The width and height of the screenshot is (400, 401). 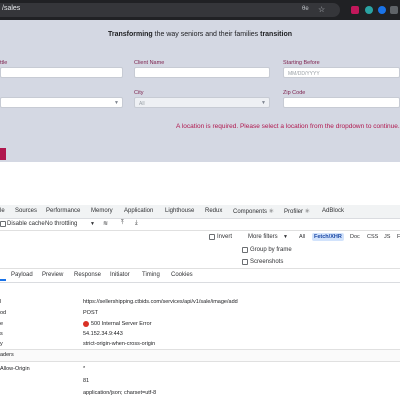 What do you see at coordinates (1, 344) in the screenshot?
I see `referrer-policy-label: y` at bounding box center [1, 344].